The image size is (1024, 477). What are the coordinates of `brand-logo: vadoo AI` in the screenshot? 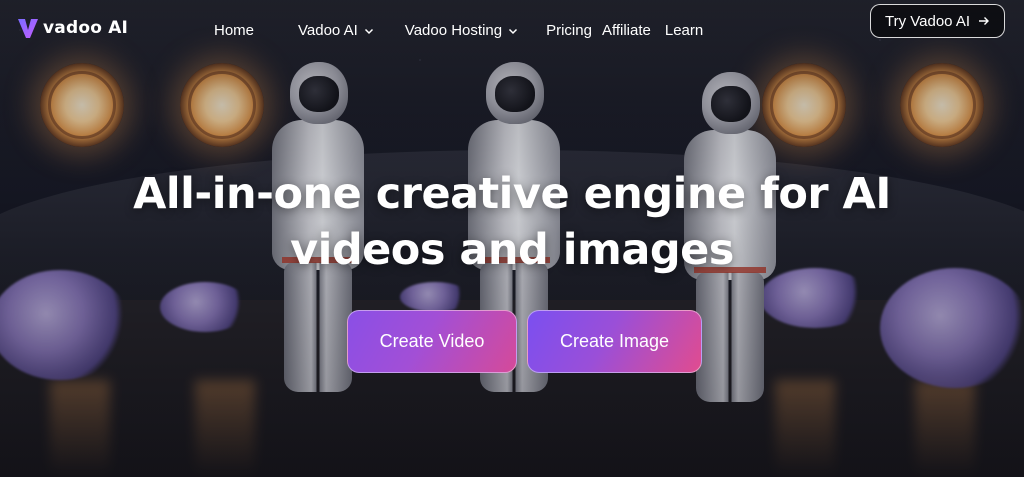 It's located at (72, 28).